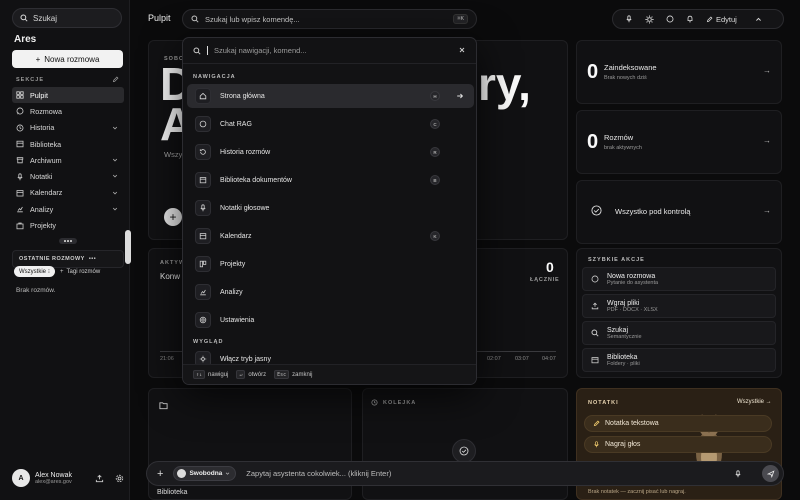  Describe the element at coordinates (679, 279) in the screenshot. I see `quick-action-new-chat: Nowa rozmowa Pytanie do asystenta` at that location.